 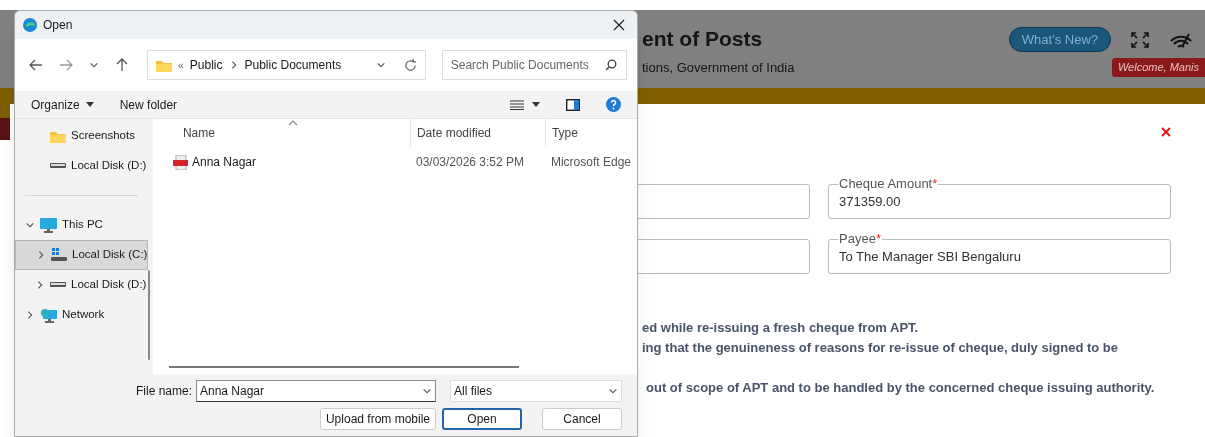 I want to click on help-button, so click(x=613, y=104).